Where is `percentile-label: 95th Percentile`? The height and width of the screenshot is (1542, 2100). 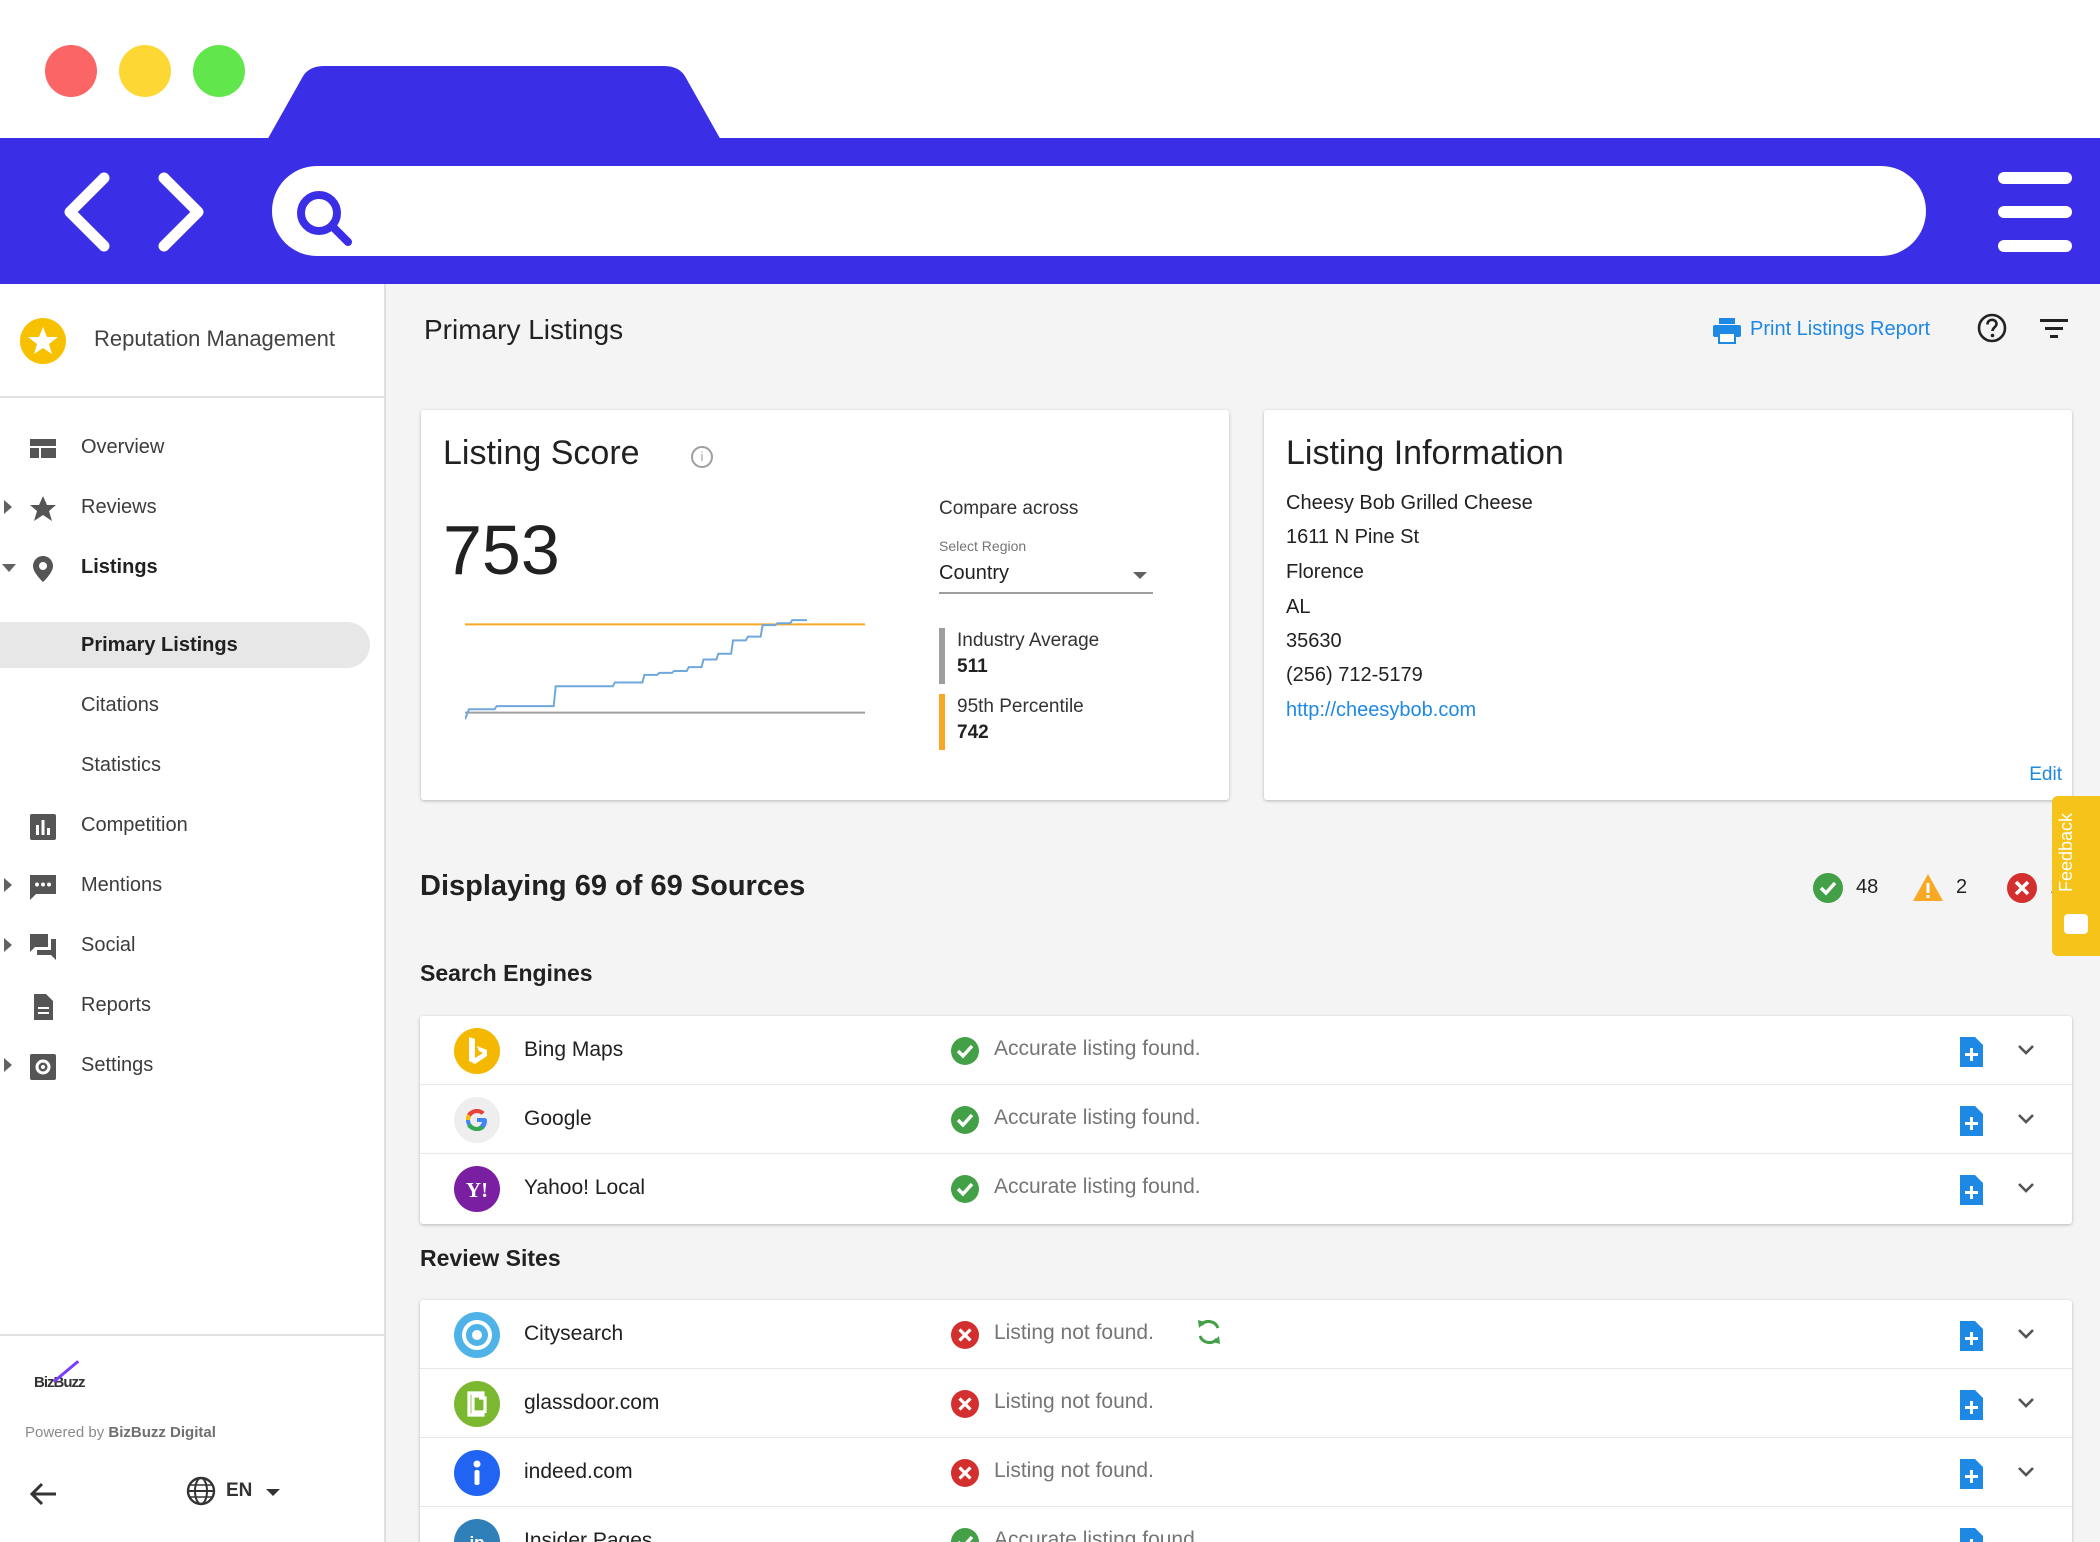
percentile-label: 95th Percentile is located at coordinates (1020, 706).